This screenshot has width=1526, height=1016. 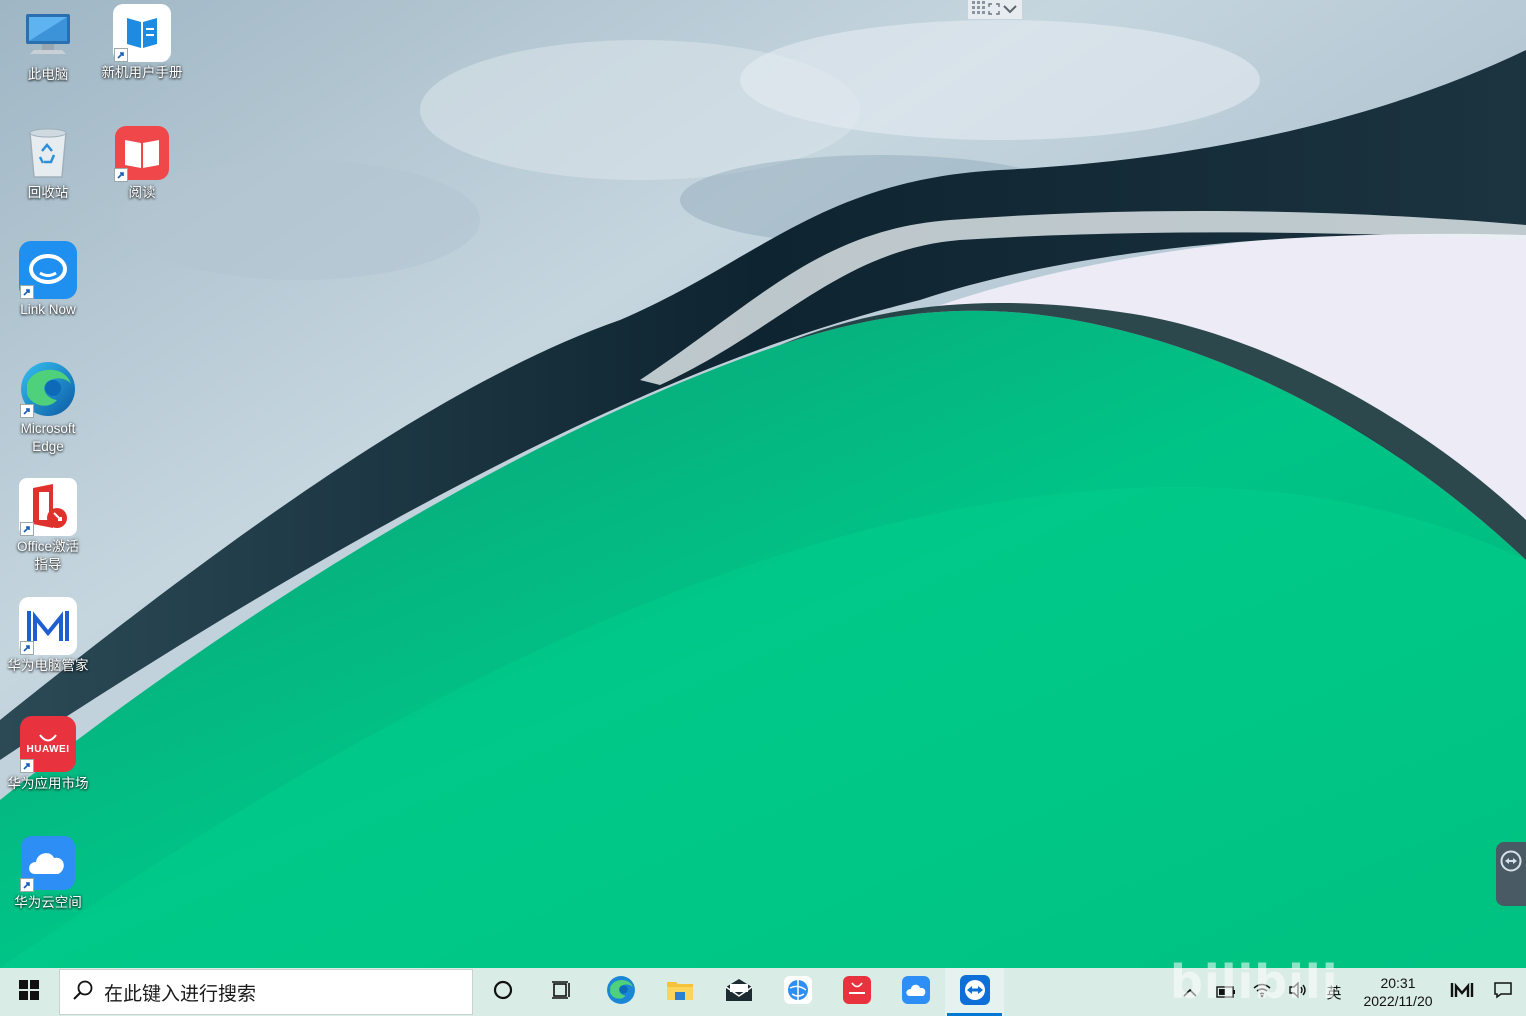 I want to click on taskbar-appgallery-button, so click(x=856, y=992).